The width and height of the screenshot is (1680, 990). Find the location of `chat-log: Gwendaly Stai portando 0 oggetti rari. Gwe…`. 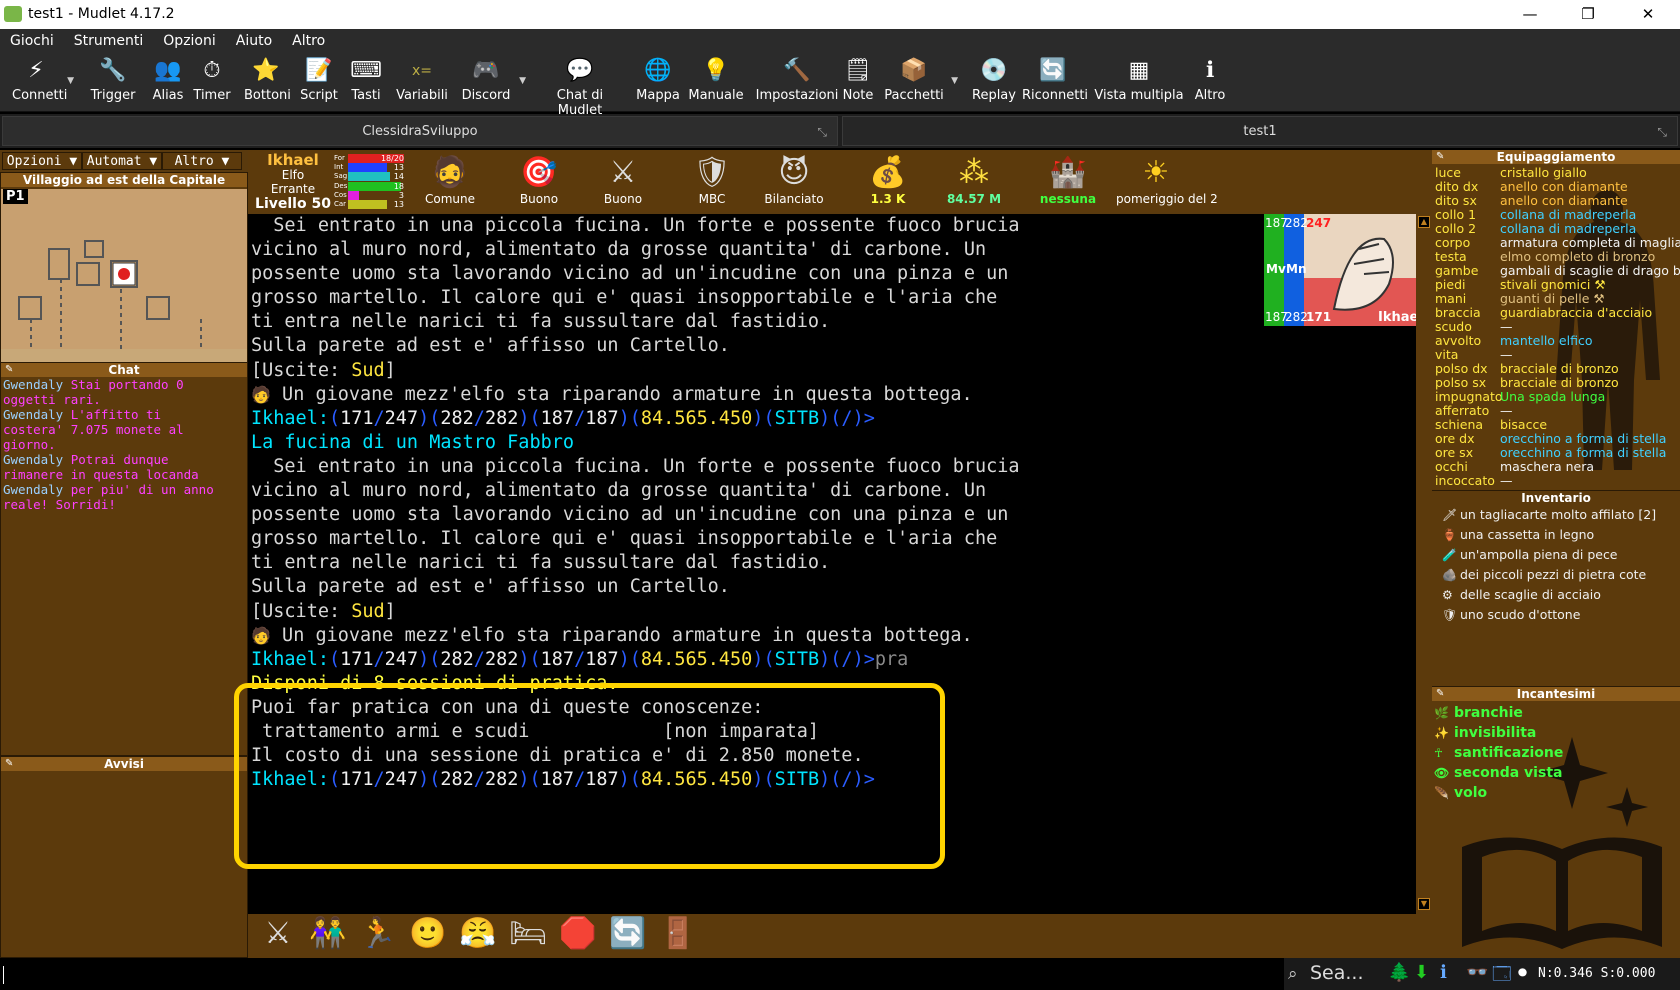

chat-log: Gwendaly Stai portando 0 oggetti rari. Gwe… is located at coordinates (124, 444).